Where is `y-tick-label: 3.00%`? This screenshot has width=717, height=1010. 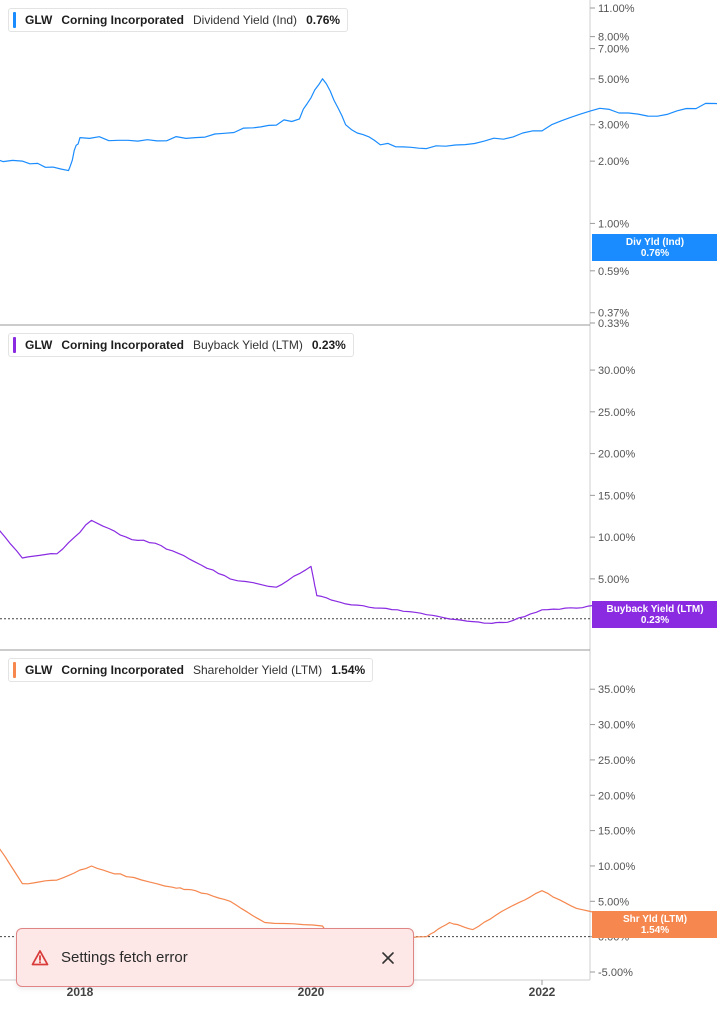
y-tick-label: 3.00% is located at coordinates (613, 126).